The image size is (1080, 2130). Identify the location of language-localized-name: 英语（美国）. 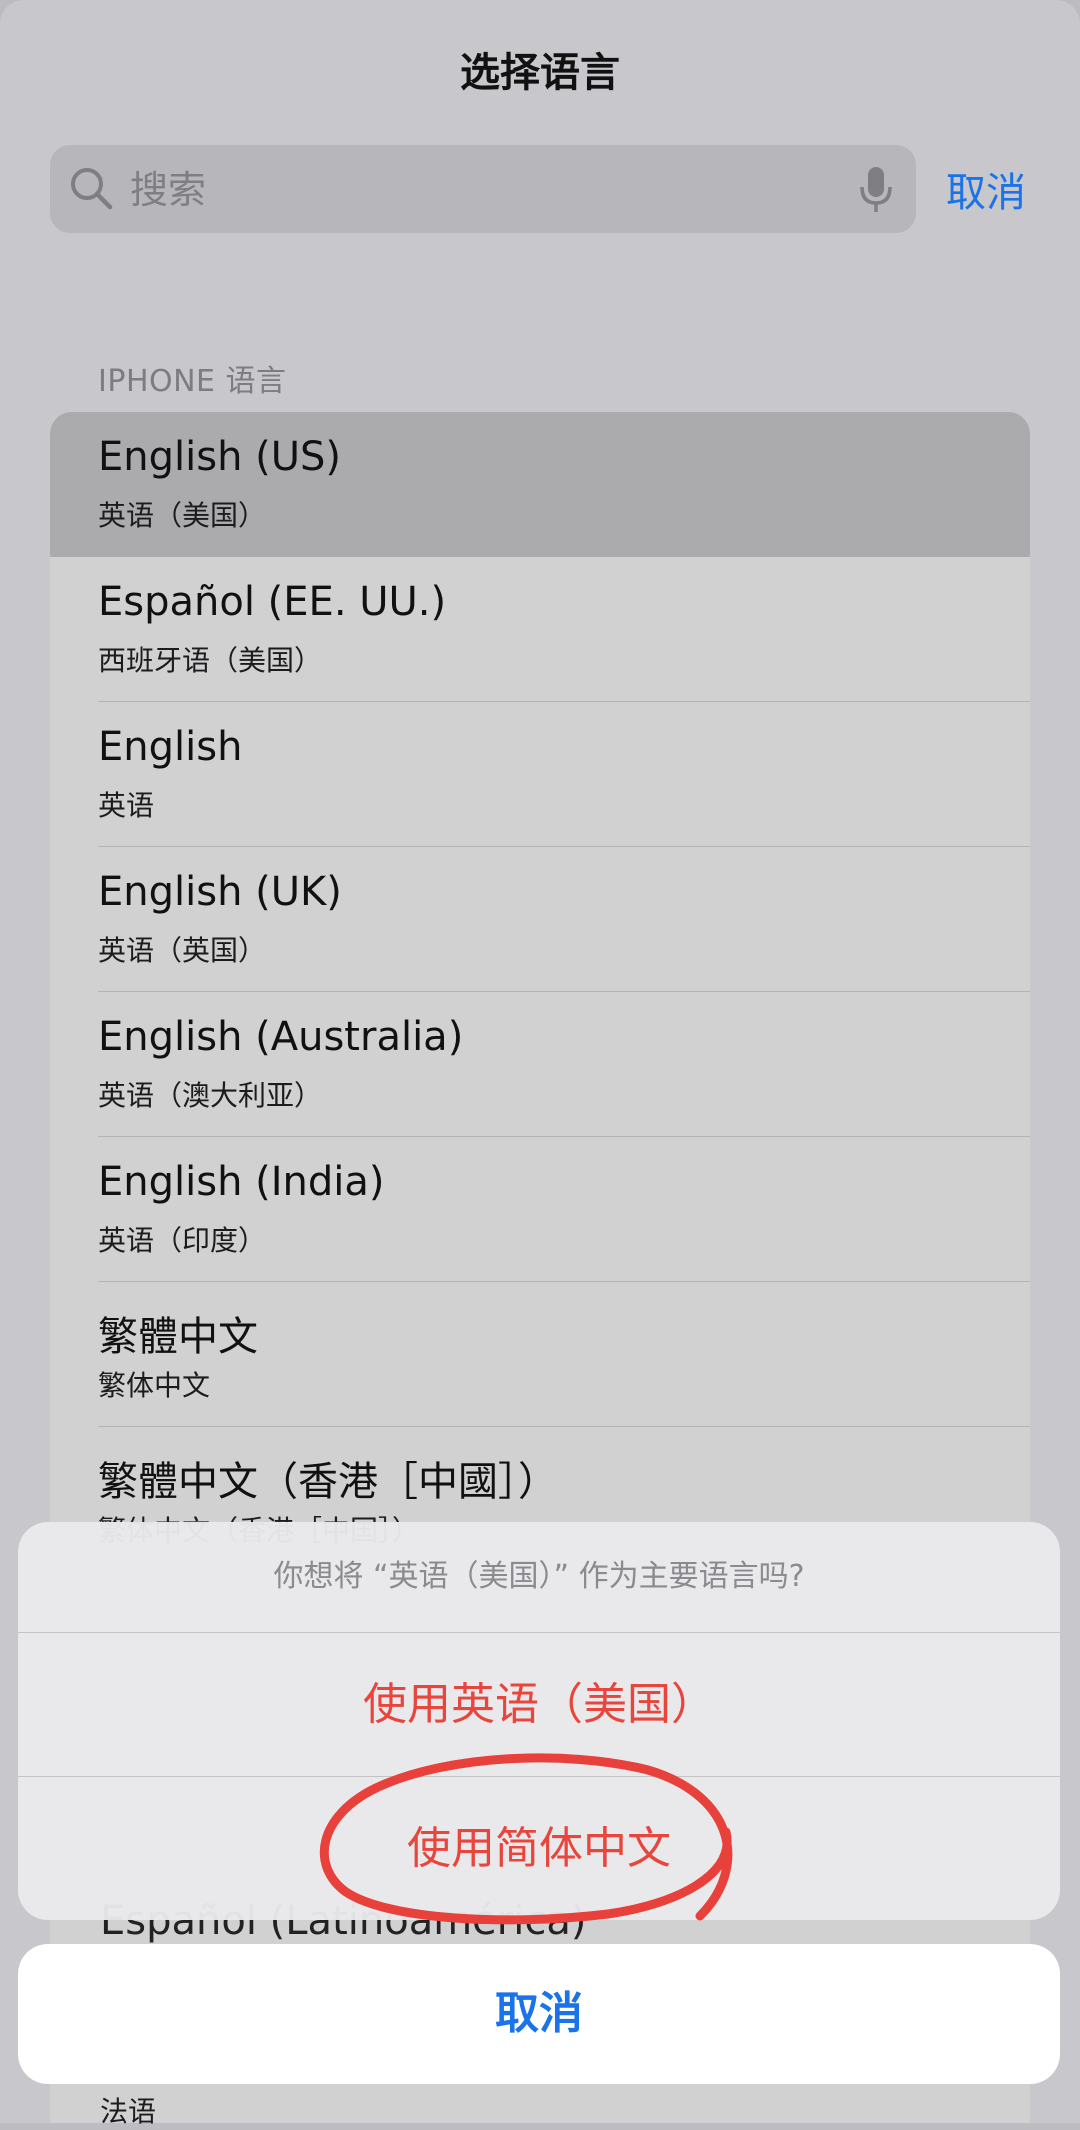
(182, 515).